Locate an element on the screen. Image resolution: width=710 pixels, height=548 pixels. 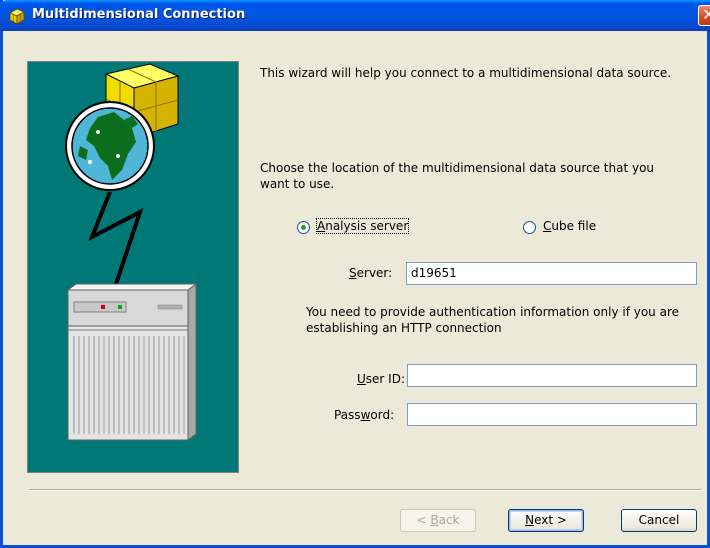
close-icon: ✕ is located at coordinates (706, 14).